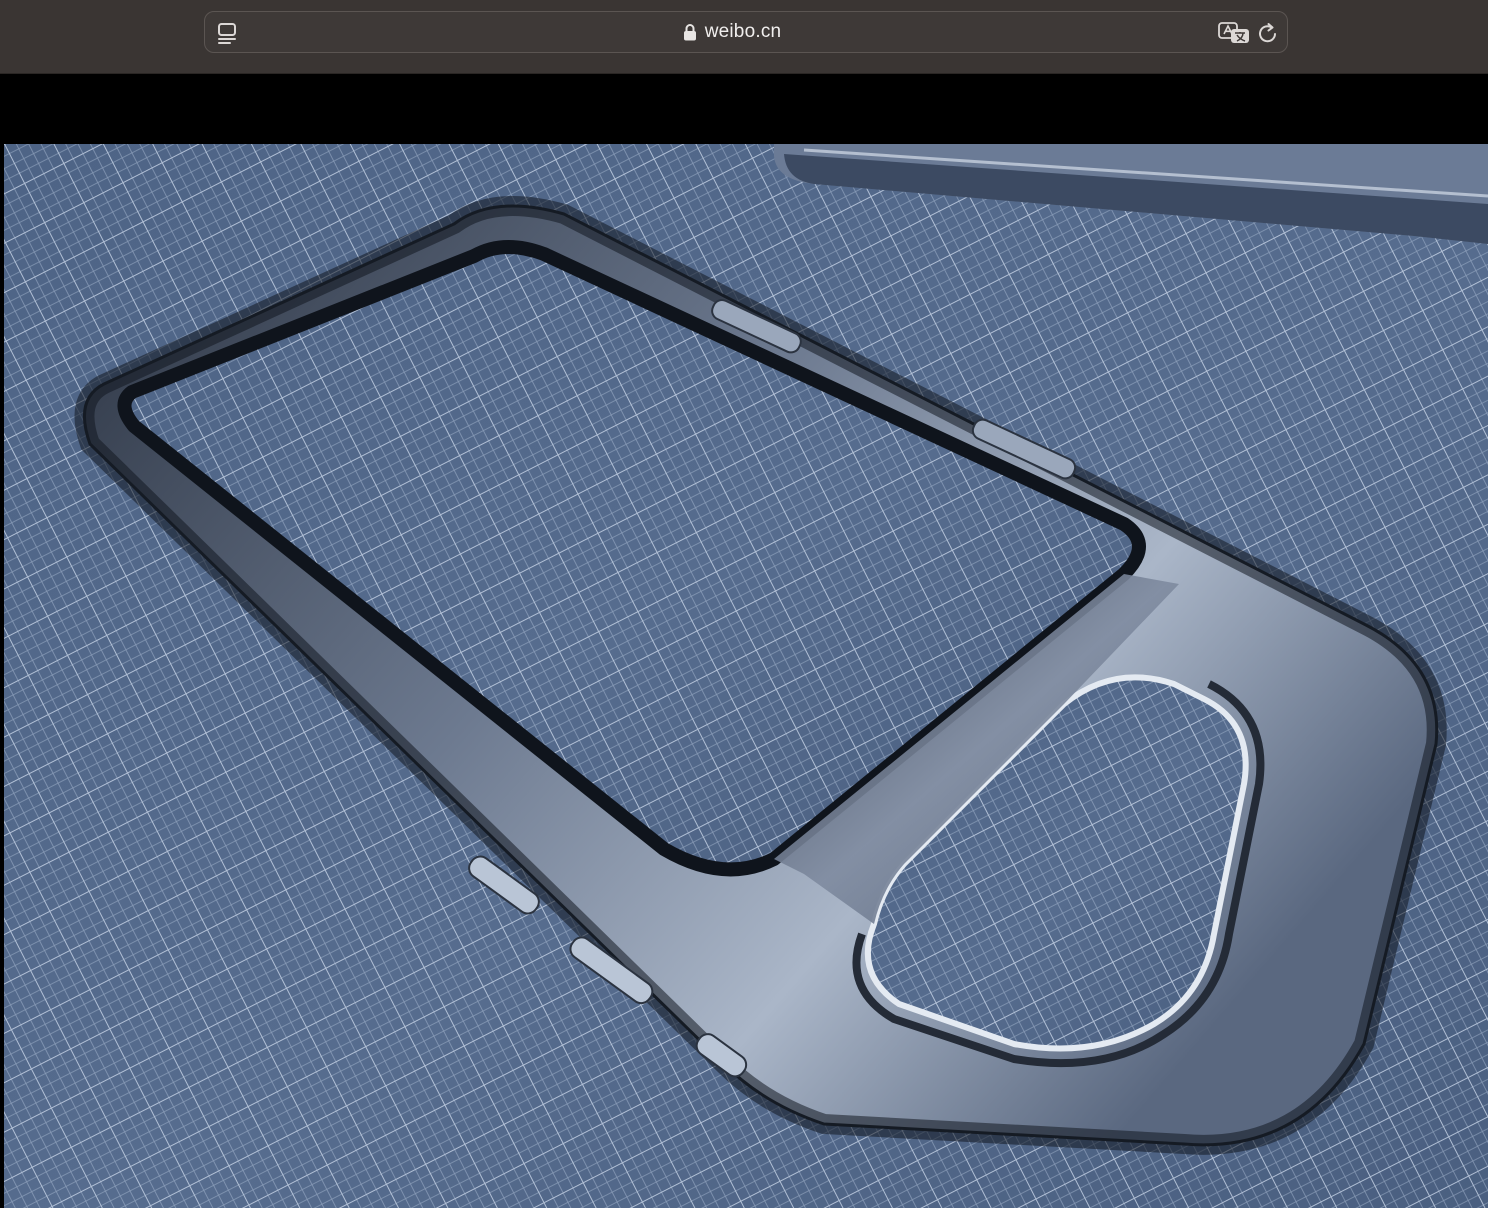 This screenshot has width=1488, height=1208. What do you see at coordinates (1234, 33) in the screenshot?
I see `translate-icon` at bounding box center [1234, 33].